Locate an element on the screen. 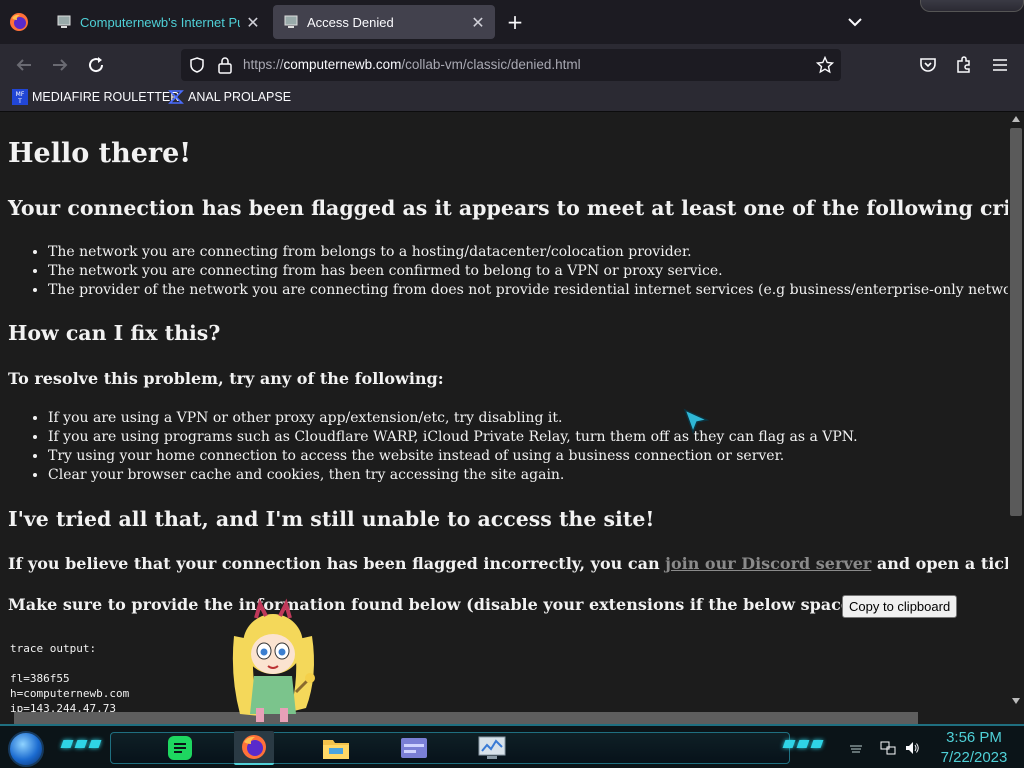 This screenshot has width=1024, height=768. taskbar-app-file-explorer is located at coordinates (336, 748).